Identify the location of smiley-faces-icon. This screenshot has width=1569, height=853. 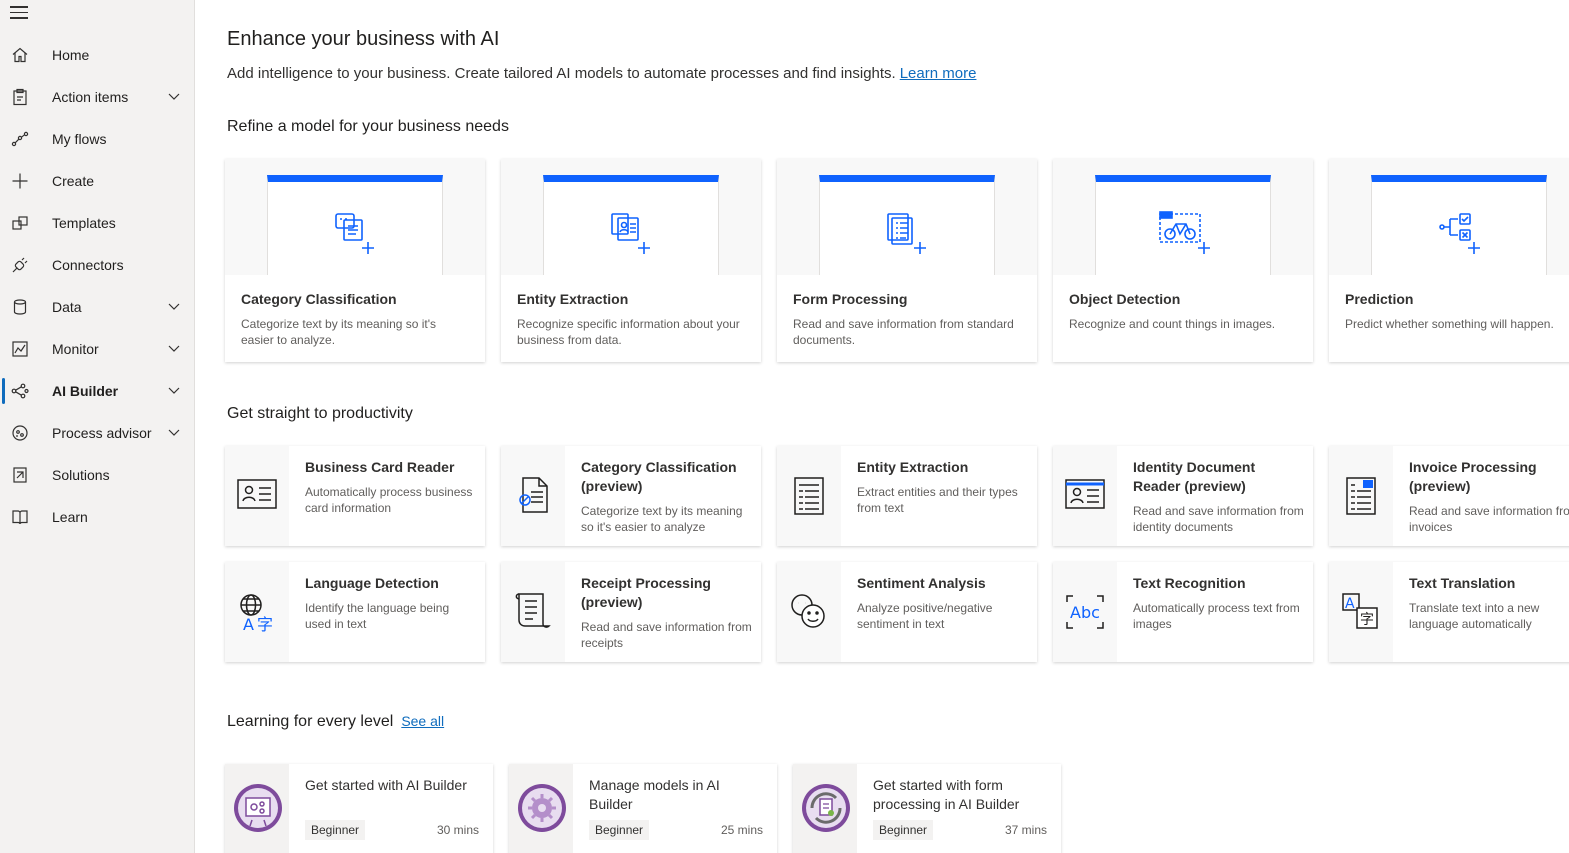
(808, 611).